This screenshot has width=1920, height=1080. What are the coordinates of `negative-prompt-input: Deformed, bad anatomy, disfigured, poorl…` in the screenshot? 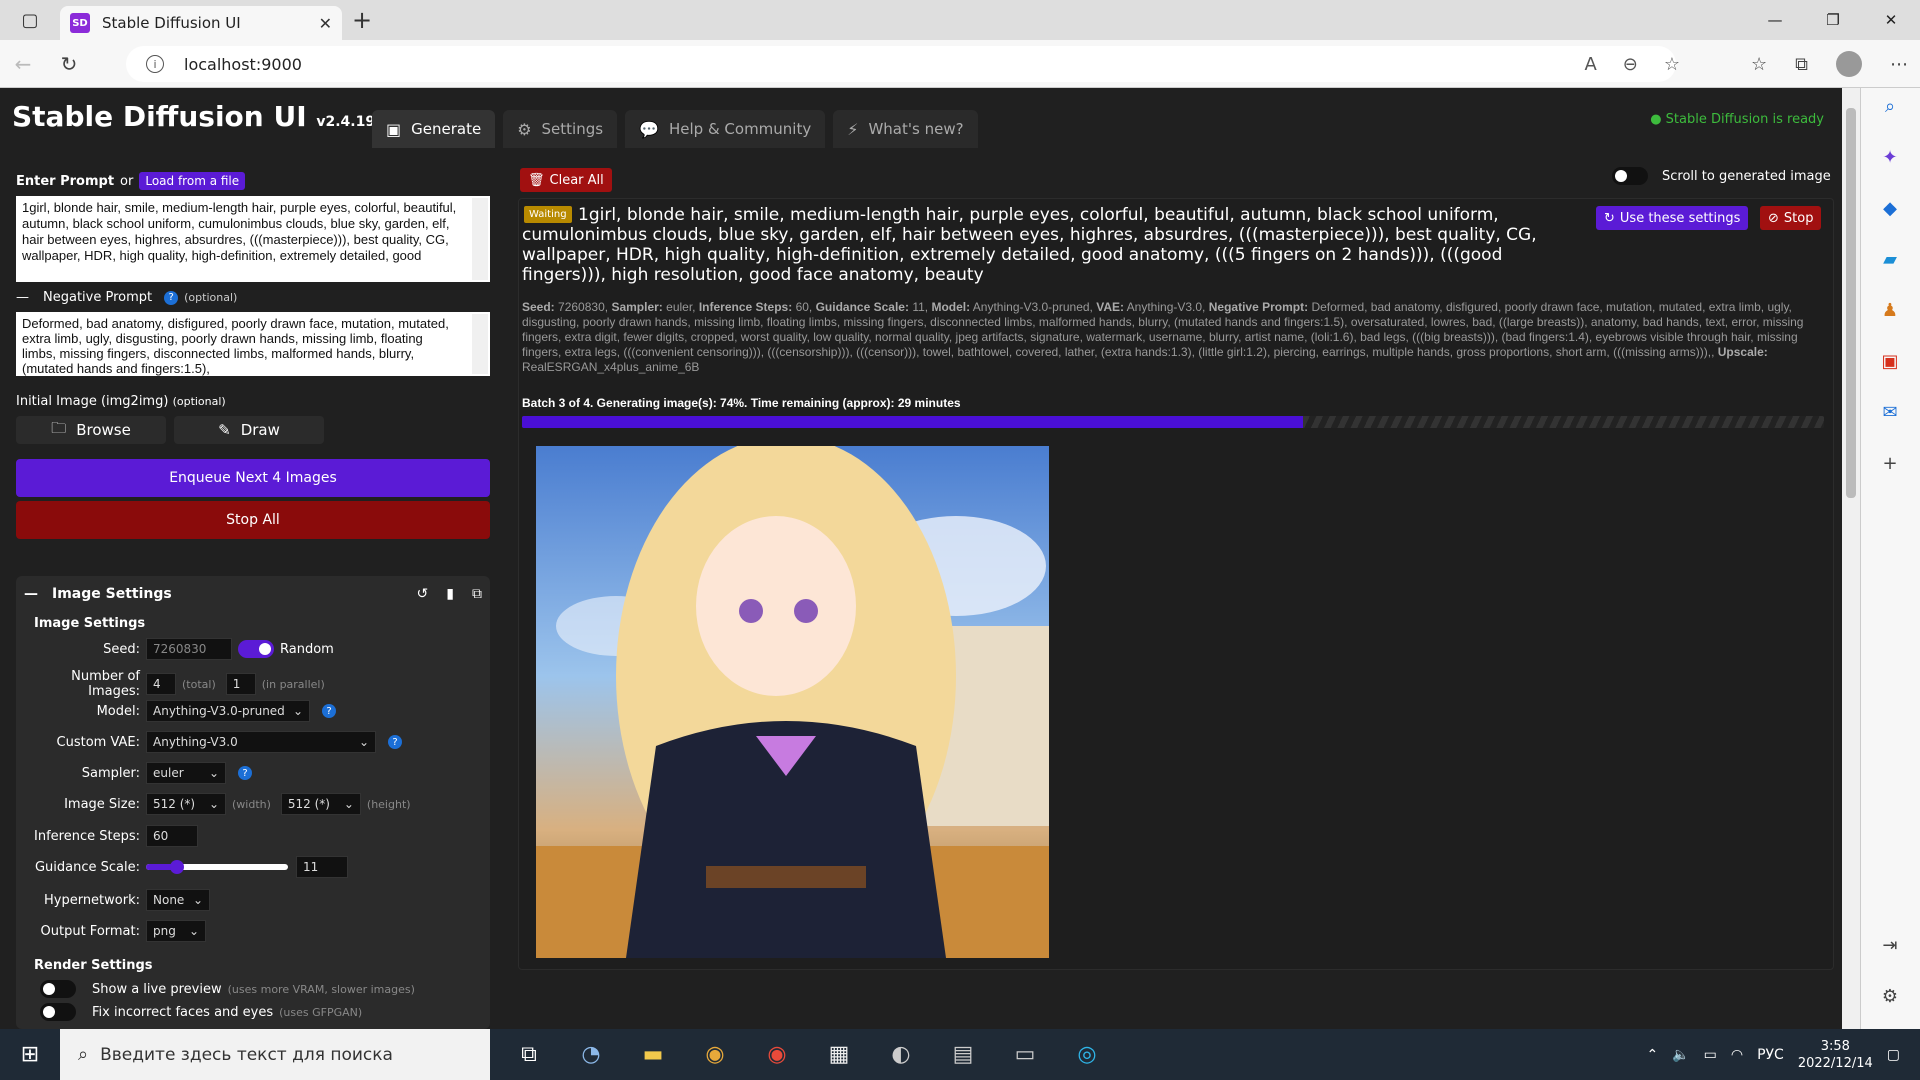 It's located at (253, 344).